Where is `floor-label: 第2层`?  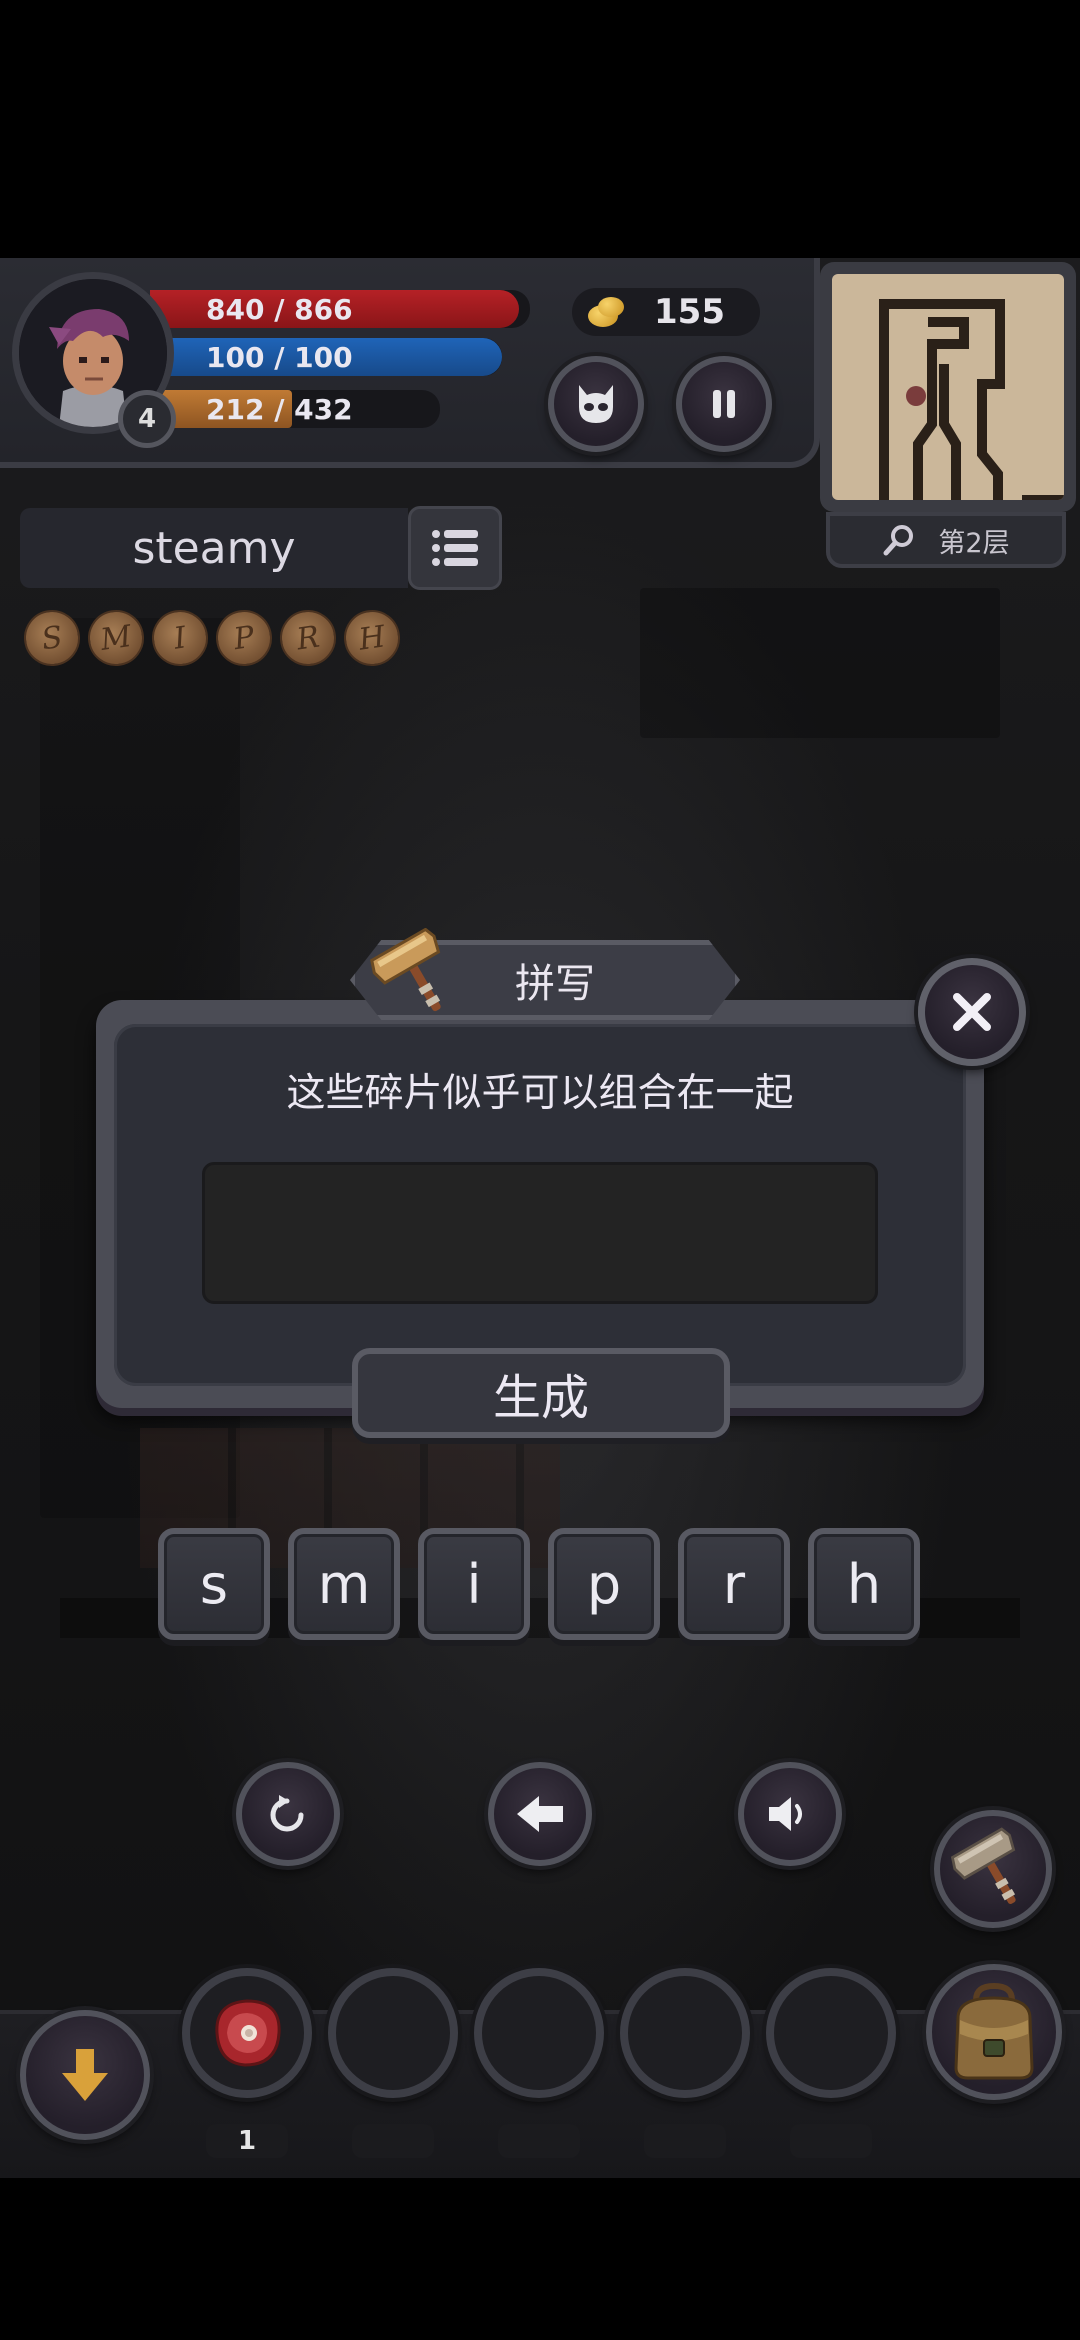 floor-label: 第2层 is located at coordinates (974, 543).